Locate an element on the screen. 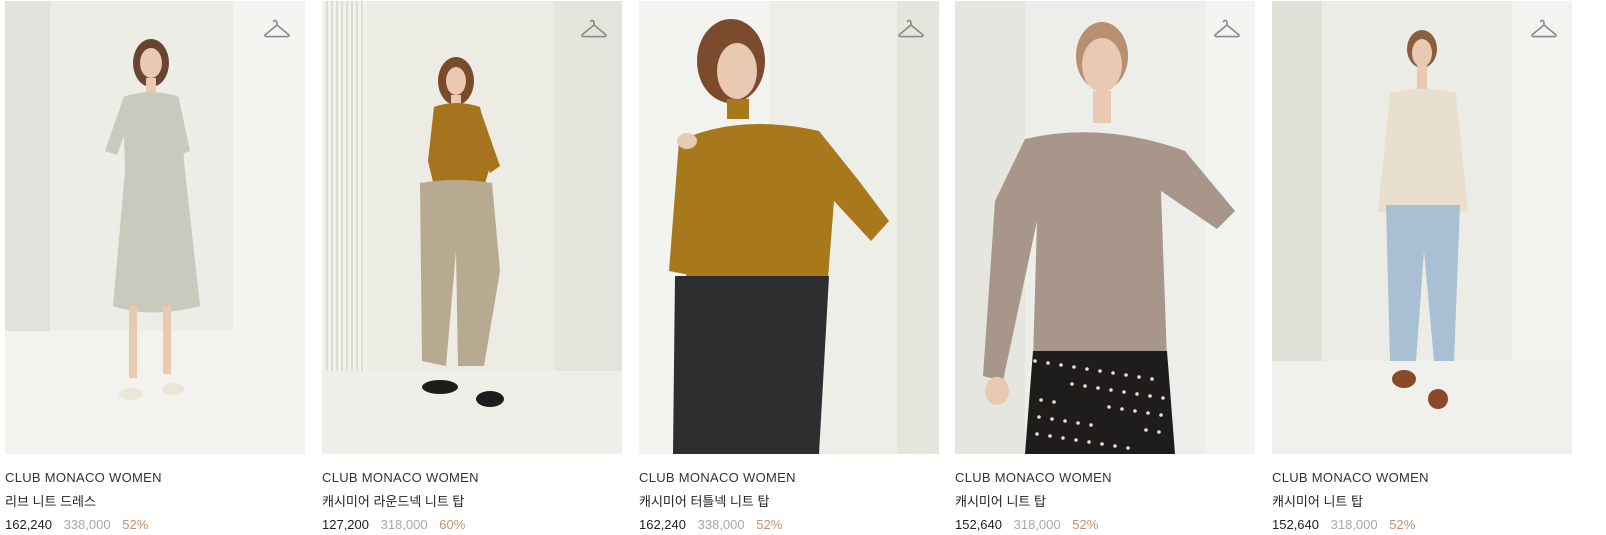 The image size is (1606, 535). product-name: 캐시미어 라운드넥 니트 탑 is located at coordinates (472, 502).